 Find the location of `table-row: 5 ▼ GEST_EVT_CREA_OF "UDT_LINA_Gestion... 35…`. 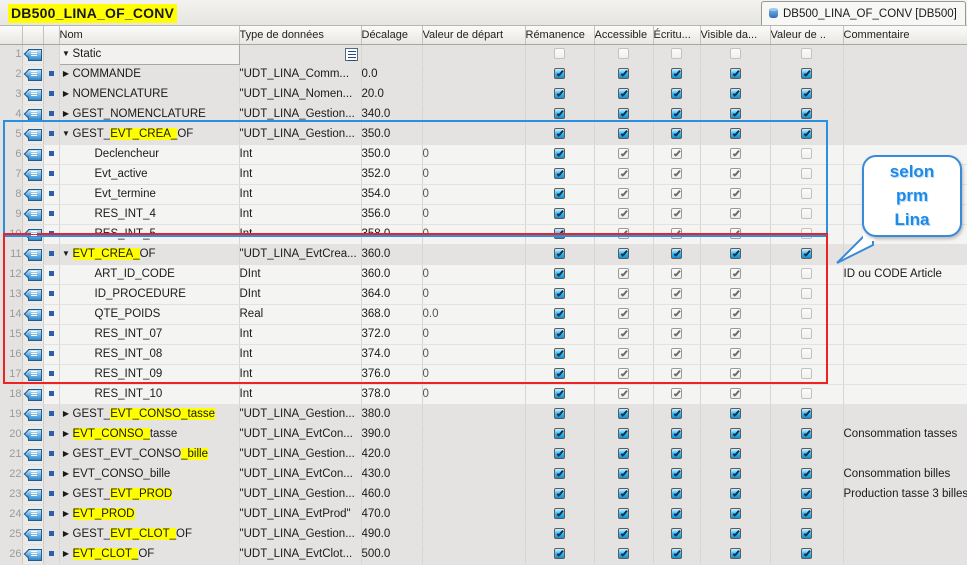

table-row: 5 ▼ GEST_EVT_CREA_OF "UDT_LINA_Gestion... 35… is located at coordinates (483, 134).